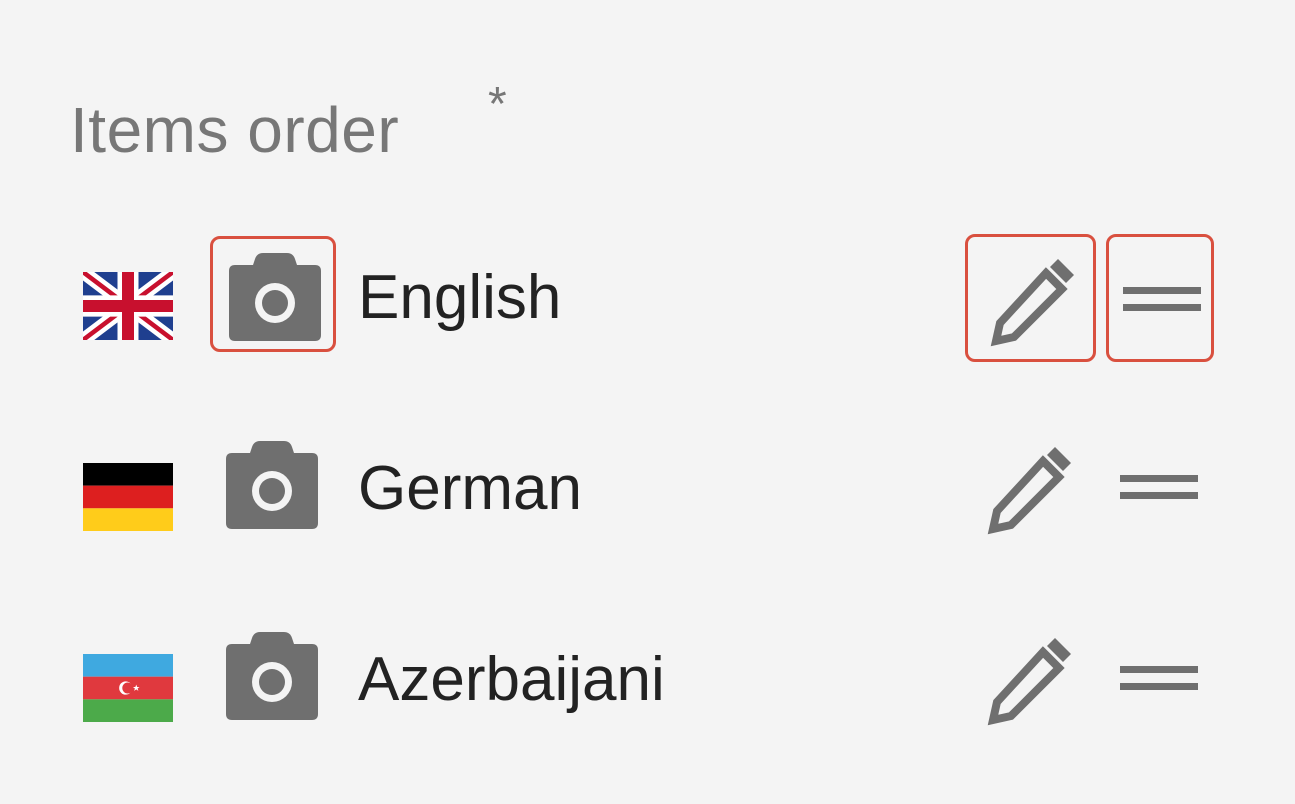  What do you see at coordinates (128, 306) in the screenshot?
I see `uk-flag-icon` at bounding box center [128, 306].